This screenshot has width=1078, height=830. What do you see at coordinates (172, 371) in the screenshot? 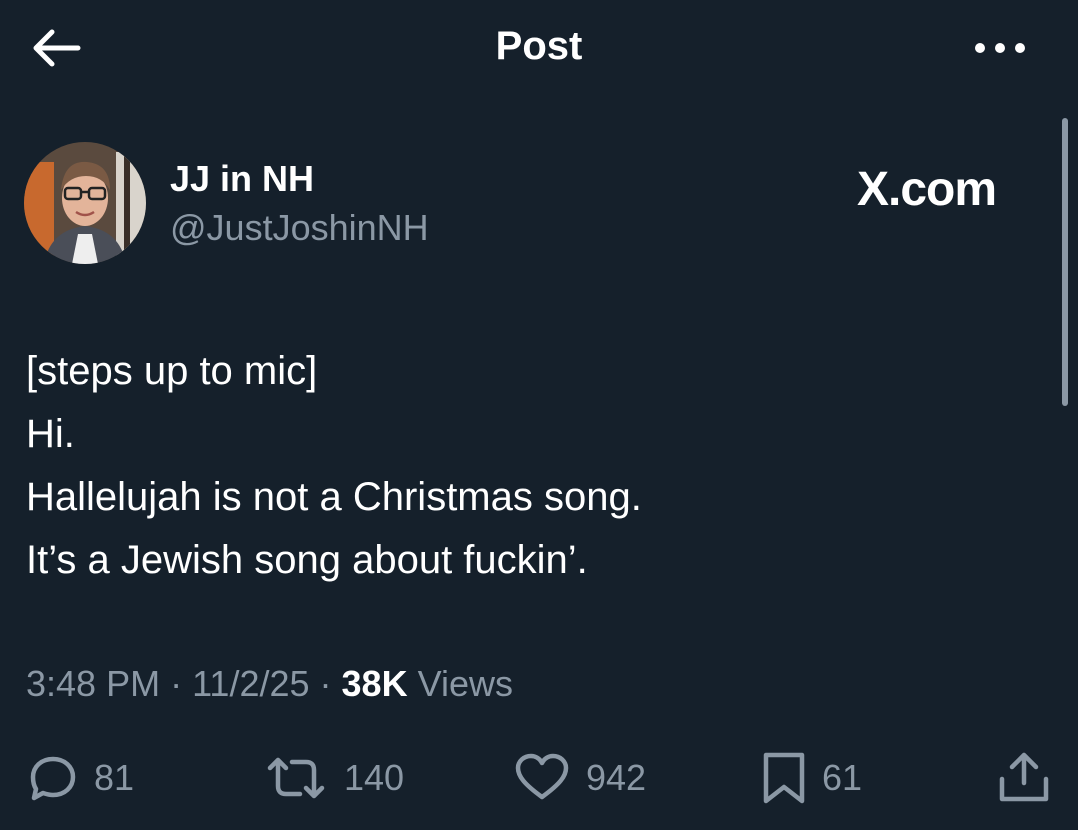
I see `post-text-line: [steps up to mic]` at bounding box center [172, 371].